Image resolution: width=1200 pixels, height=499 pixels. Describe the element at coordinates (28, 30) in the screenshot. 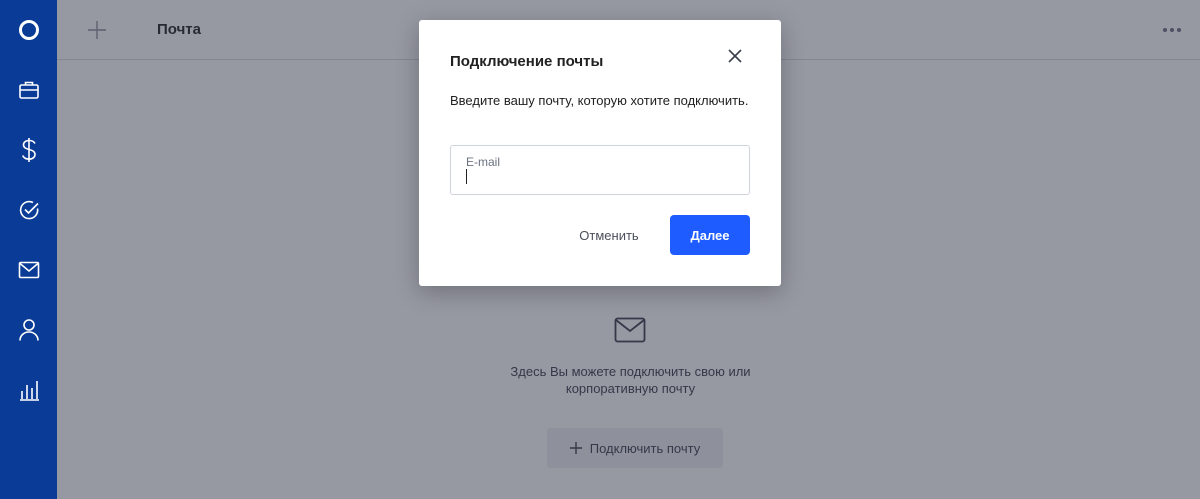

I see `ring-logo-icon` at that location.